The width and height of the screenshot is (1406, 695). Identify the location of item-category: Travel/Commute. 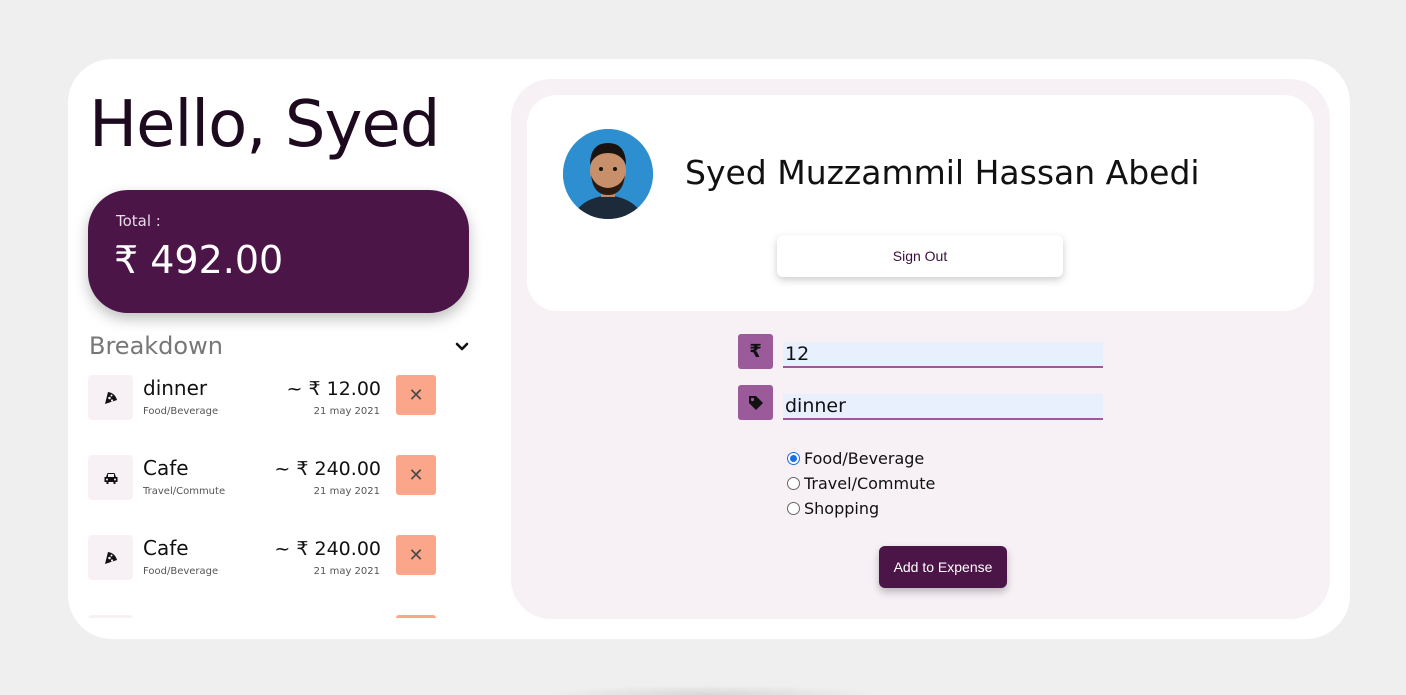
(184, 491).